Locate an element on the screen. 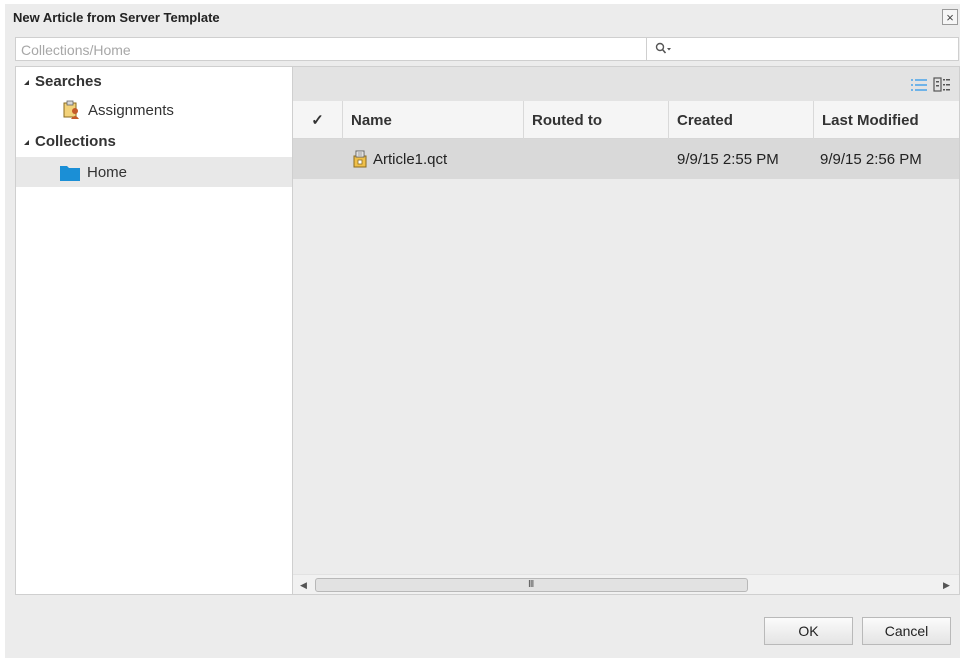 Image resolution: width=961 pixels, height=659 pixels. close-button: × is located at coordinates (950, 17).